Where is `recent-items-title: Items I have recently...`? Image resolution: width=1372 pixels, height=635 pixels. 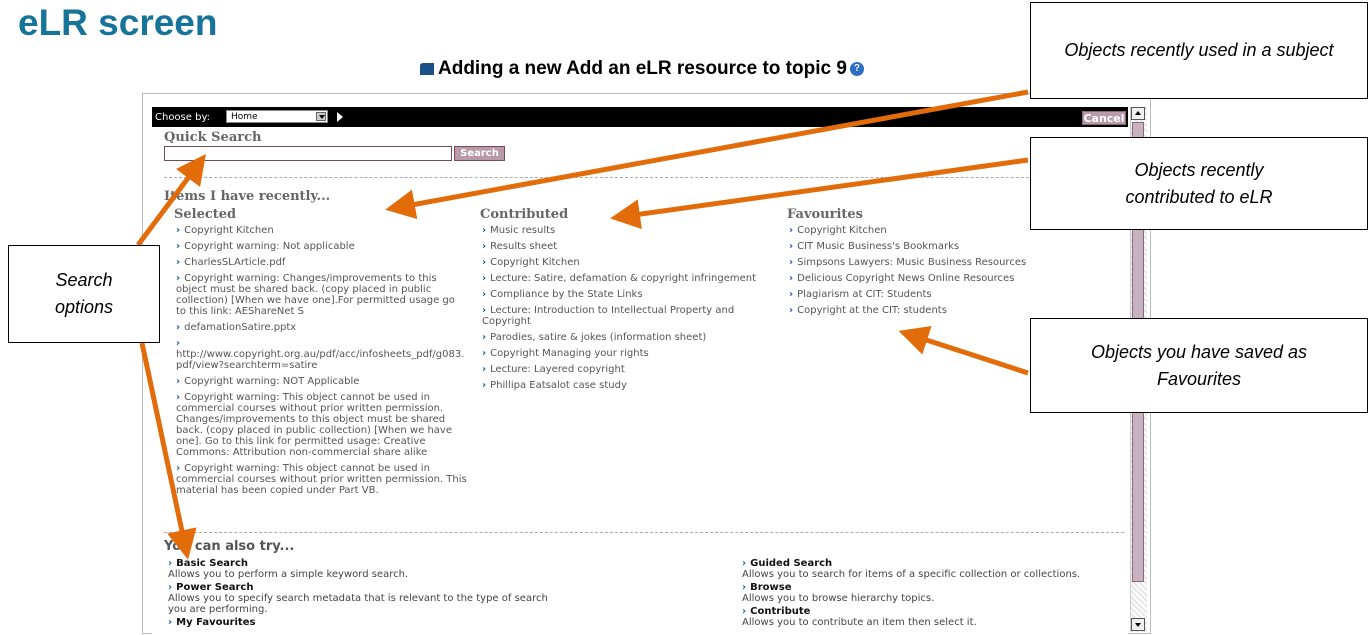
recent-items-title: Items I have recently... is located at coordinates (247, 196).